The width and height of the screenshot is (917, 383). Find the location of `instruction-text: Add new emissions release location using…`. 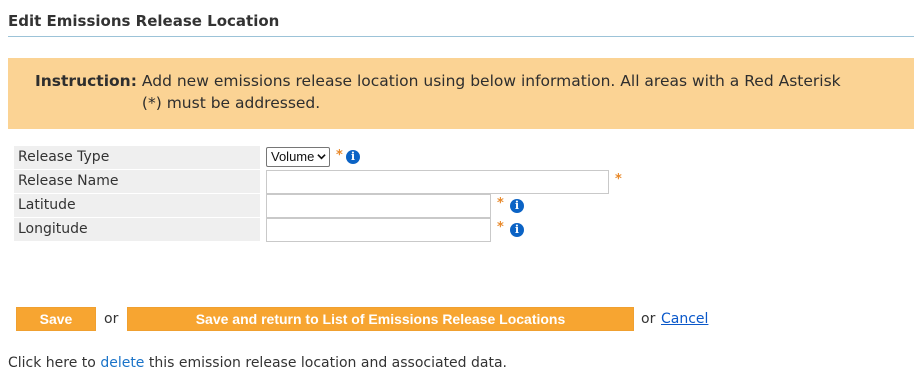

instruction-text: Add new emissions release location using… is located at coordinates (491, 92).